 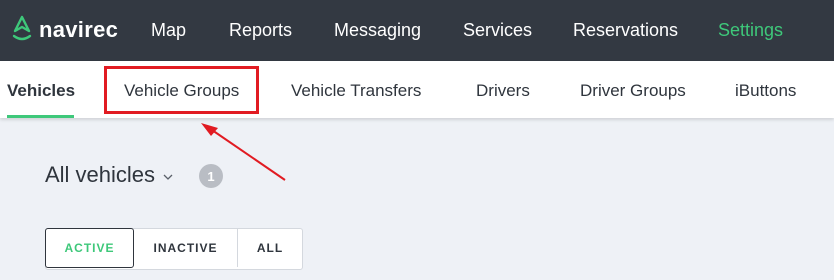 What do you see at coordinates (270, 248) in the screenshot?
I see `filter-all-button: ALL` at bounding box center [270, 248].